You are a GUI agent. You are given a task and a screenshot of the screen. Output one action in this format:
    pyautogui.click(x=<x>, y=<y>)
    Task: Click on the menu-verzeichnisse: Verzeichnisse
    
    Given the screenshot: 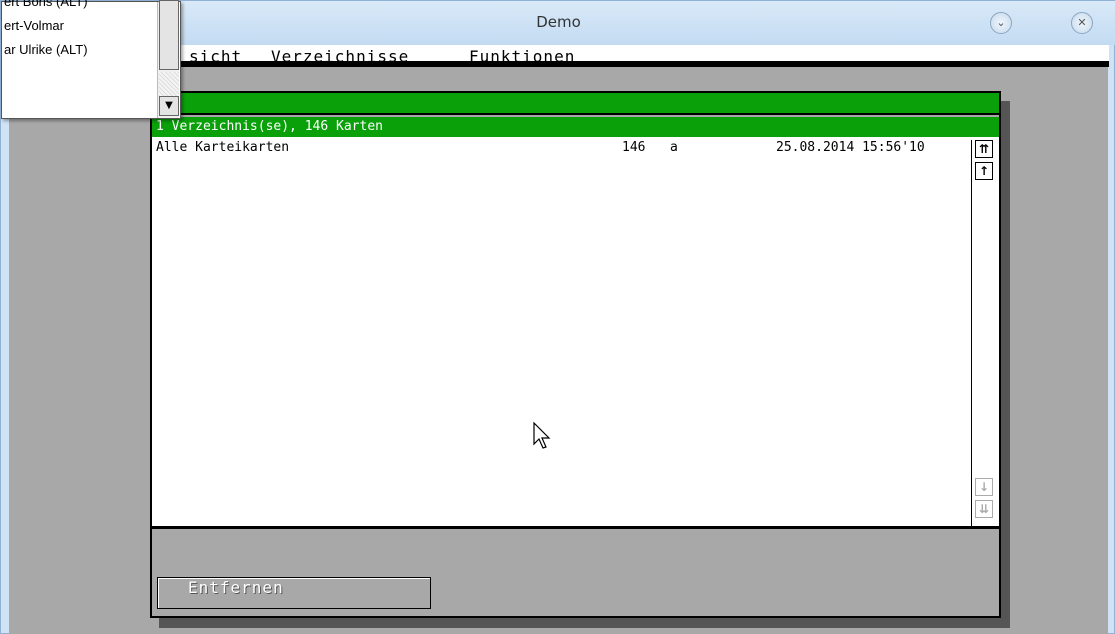 What is the action you would take?
    pyautogui.click(x=340, y=56)
    